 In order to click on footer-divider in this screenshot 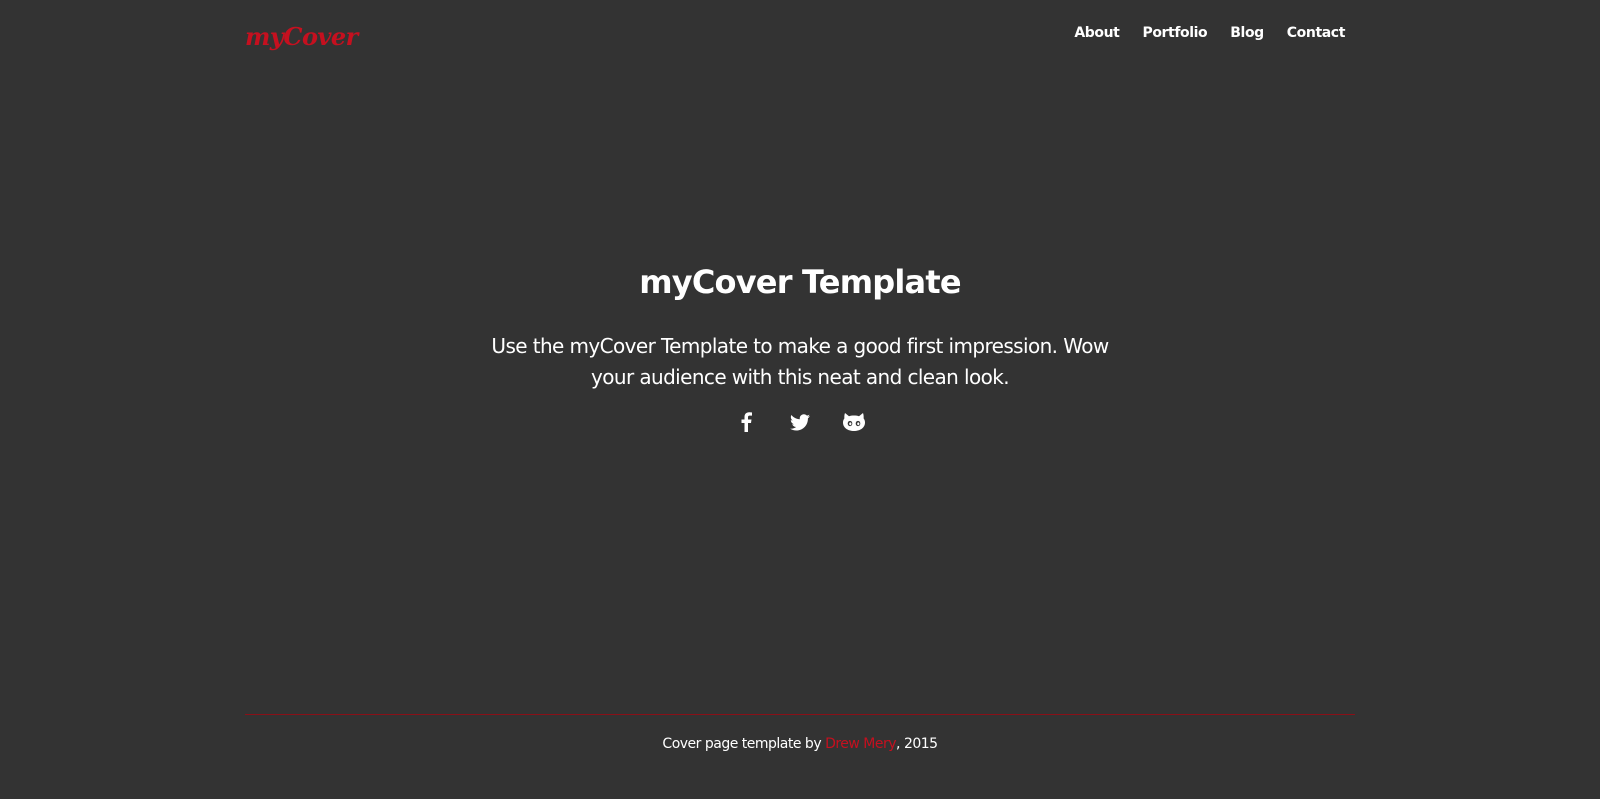, I will do `click(800, 714)`.